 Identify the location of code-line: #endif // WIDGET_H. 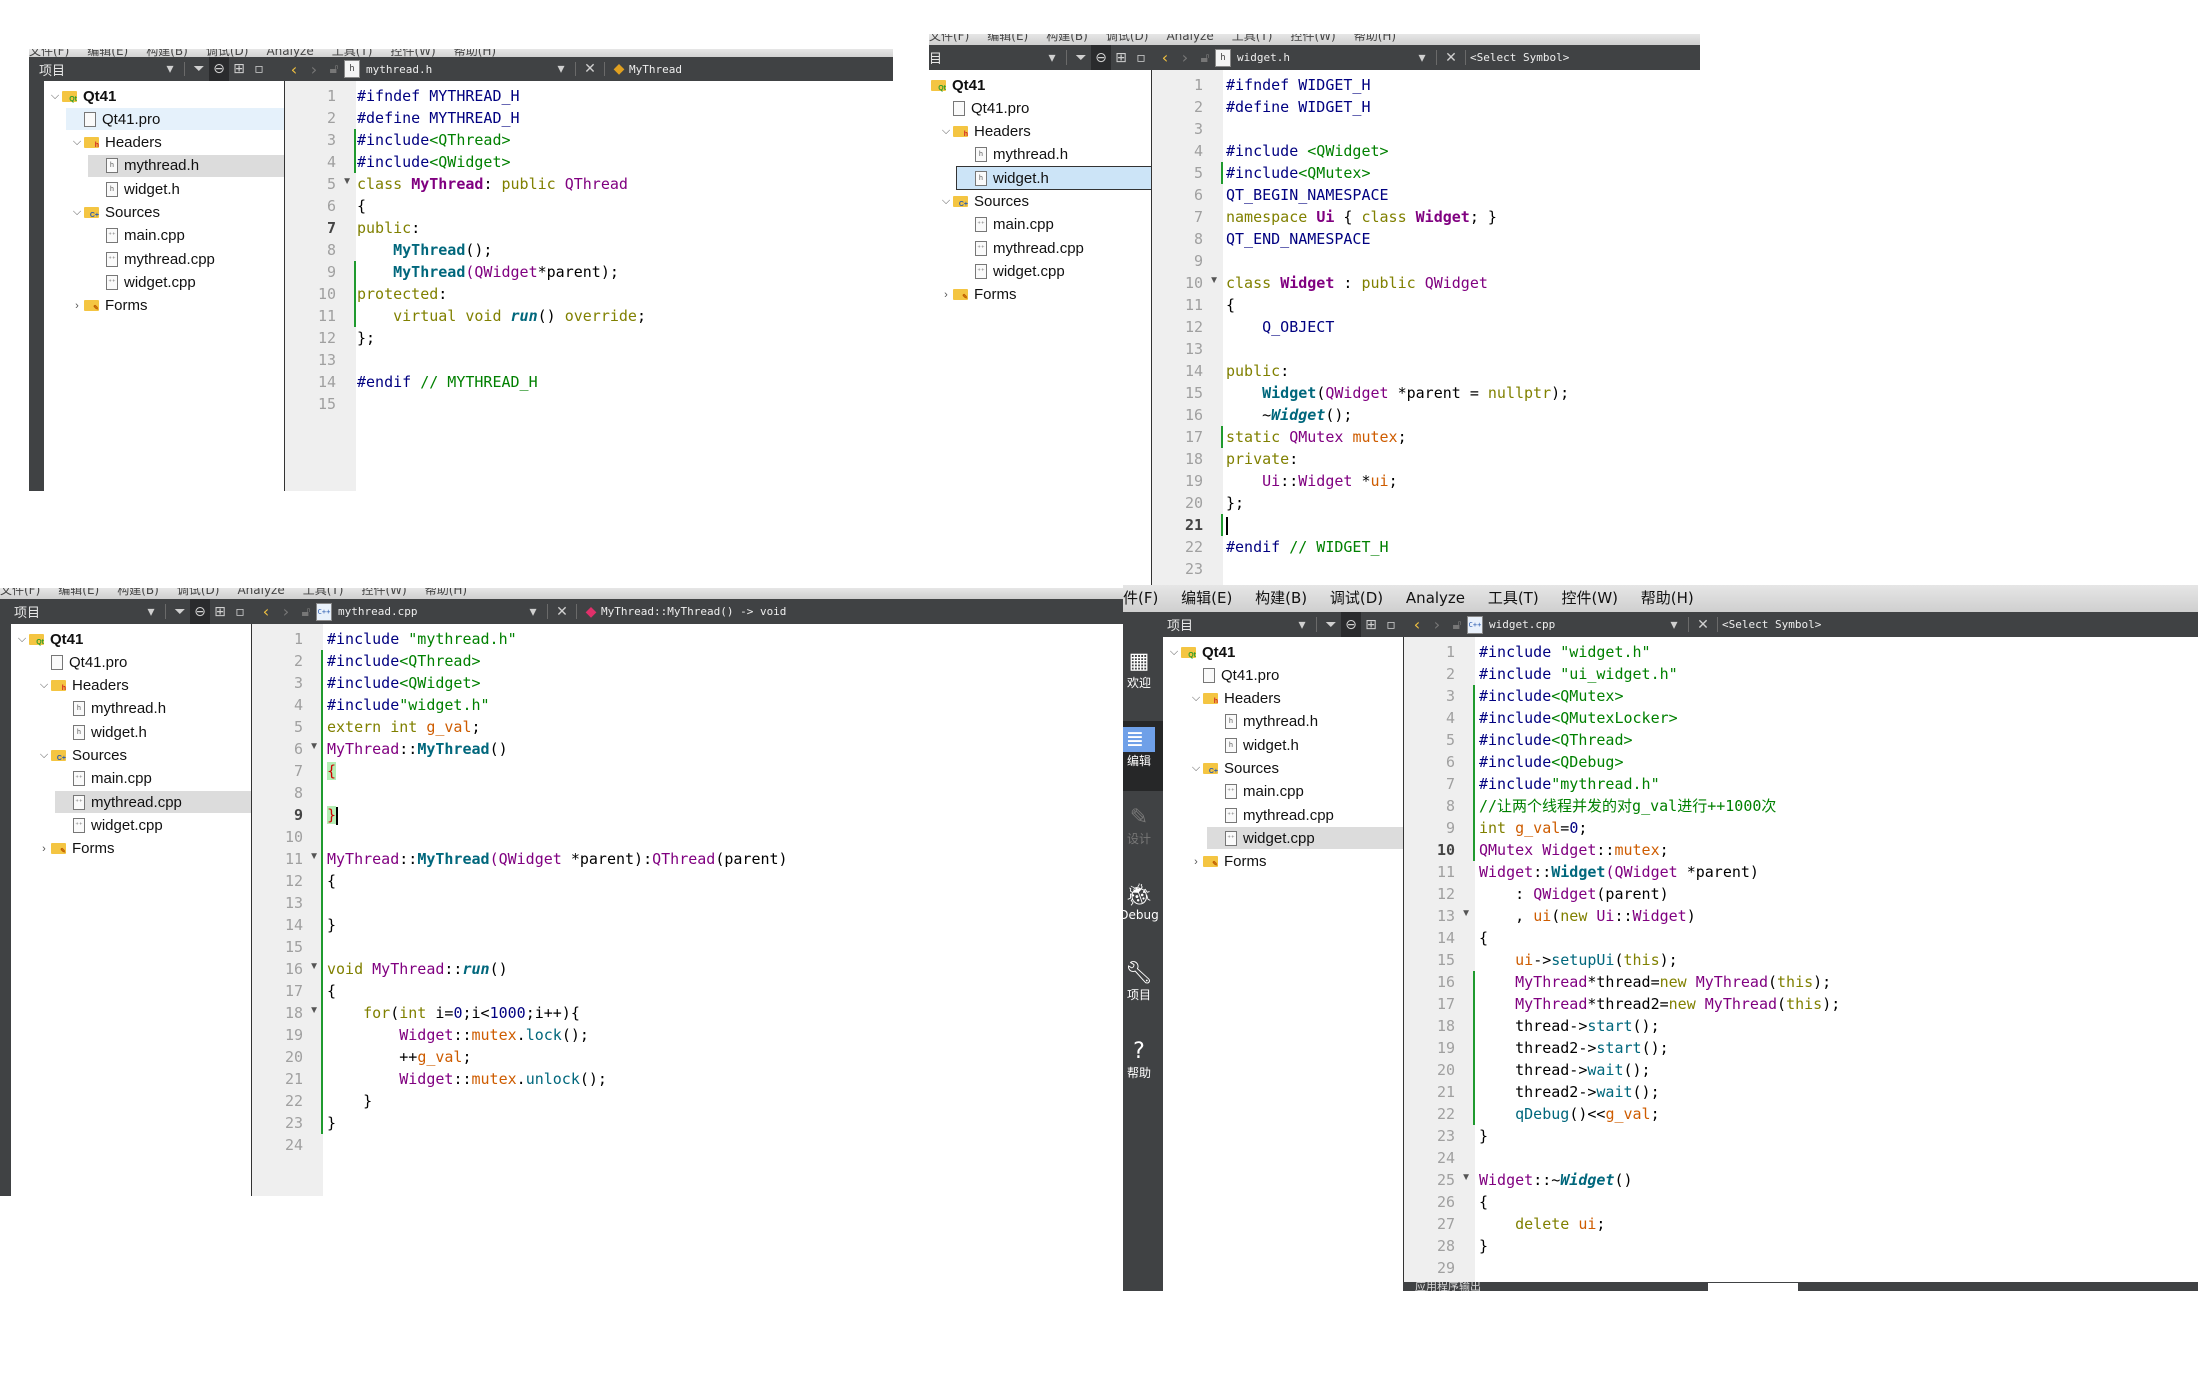
(1307, 547).